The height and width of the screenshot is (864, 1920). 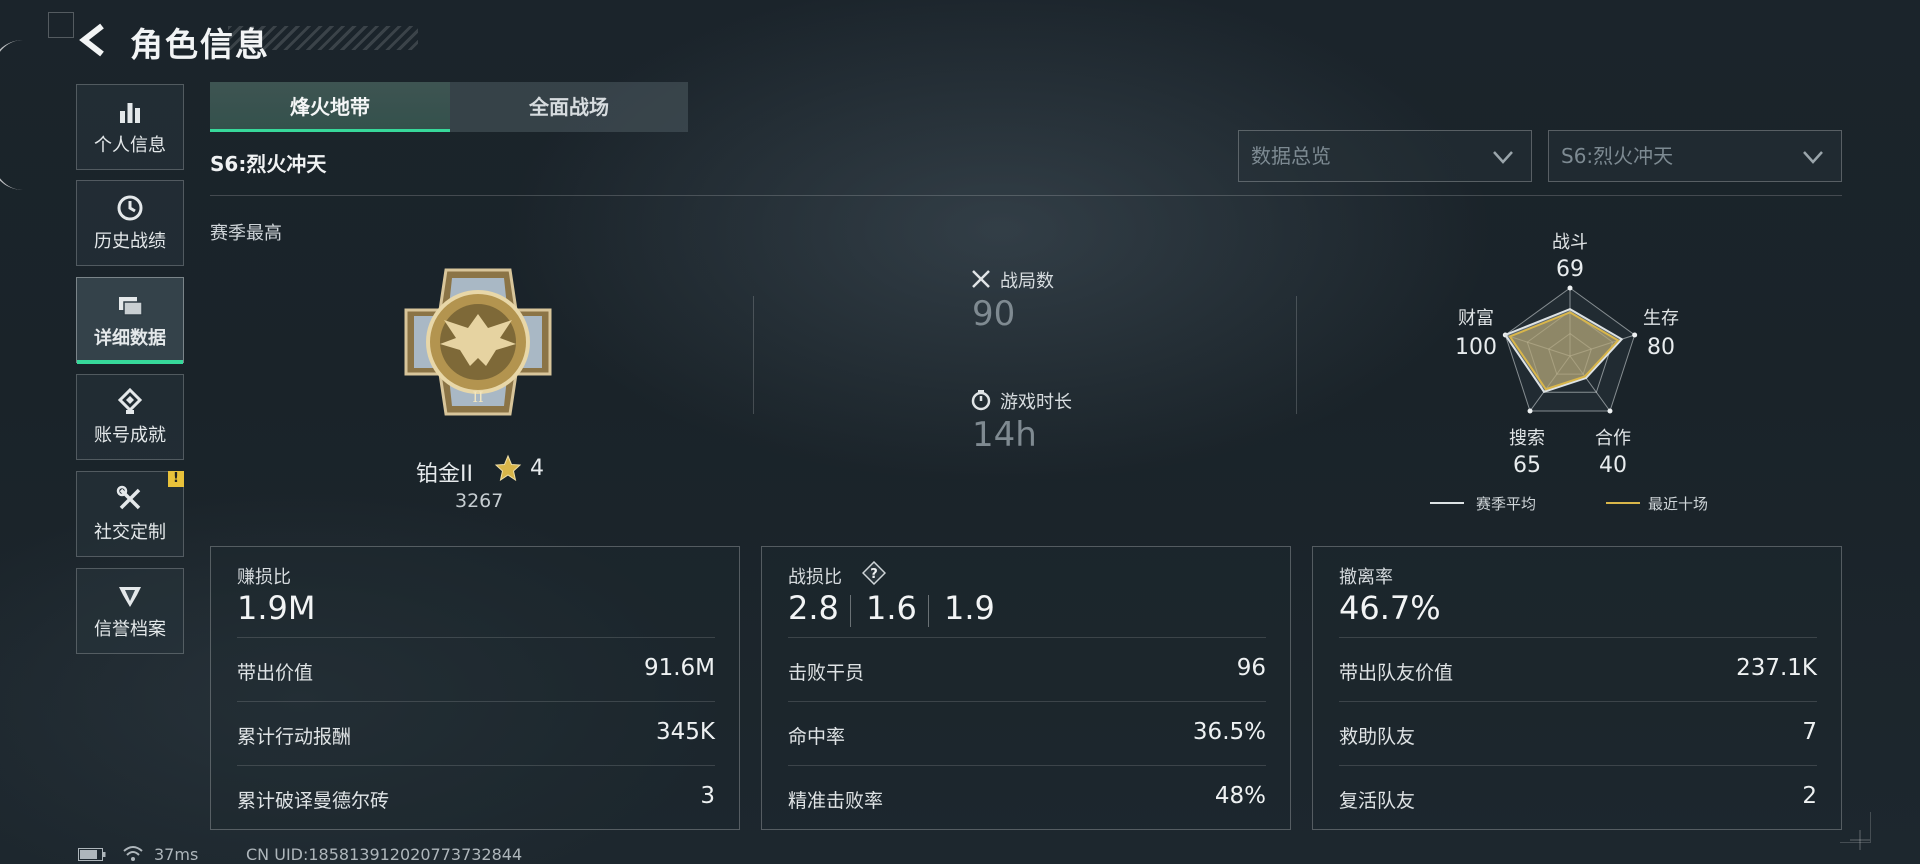 What do you see at coordinates (130, 417) in the screenshot?
I see `sidebar-item-achievements: 账号成就` at bounding box center [130, 417].